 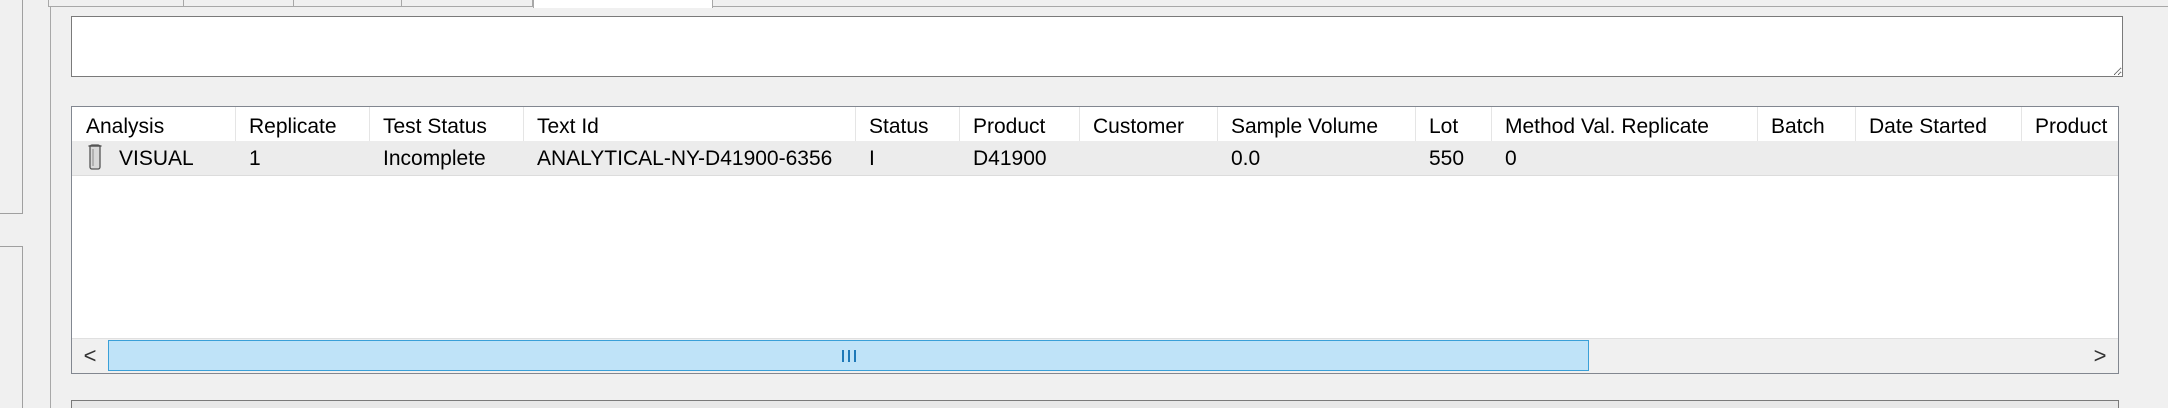 I want to click on lower-panel, so click(x=1095, y=404).